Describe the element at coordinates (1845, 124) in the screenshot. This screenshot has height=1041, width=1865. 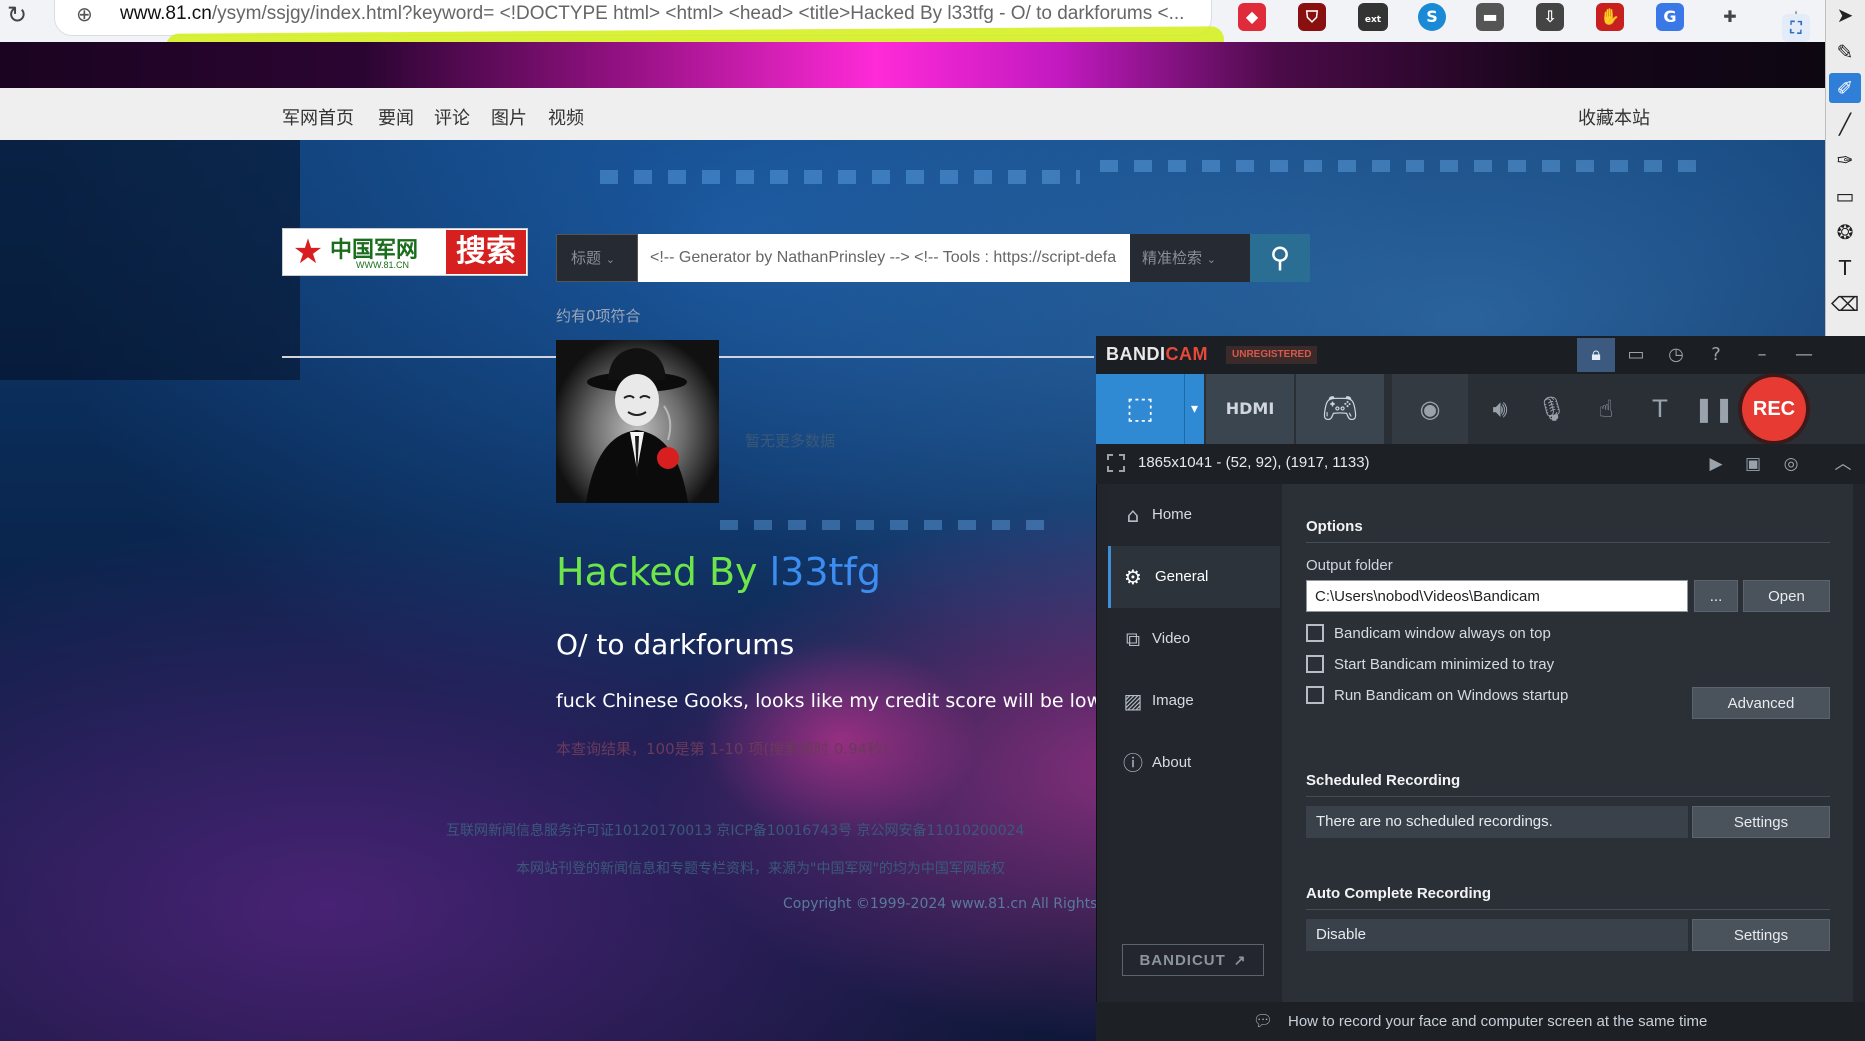
I see `line-icon: ╱` at that location.